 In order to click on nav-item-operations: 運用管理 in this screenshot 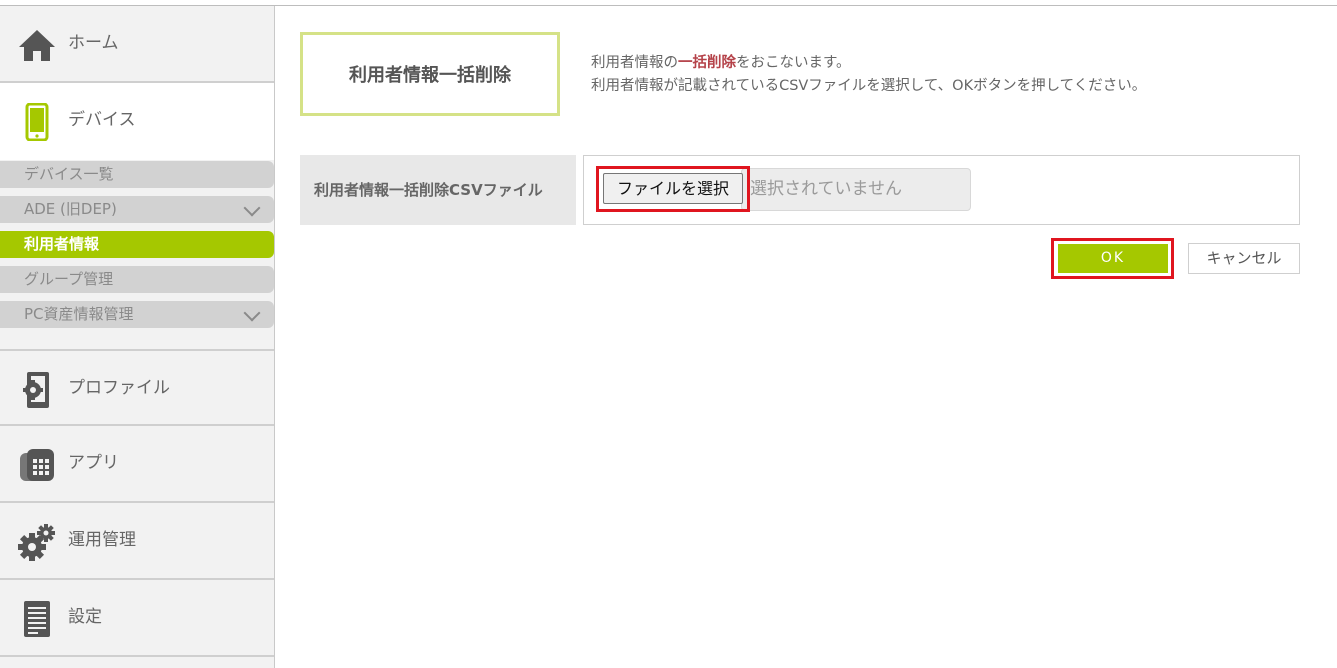, I will do `click(137, 541)`.